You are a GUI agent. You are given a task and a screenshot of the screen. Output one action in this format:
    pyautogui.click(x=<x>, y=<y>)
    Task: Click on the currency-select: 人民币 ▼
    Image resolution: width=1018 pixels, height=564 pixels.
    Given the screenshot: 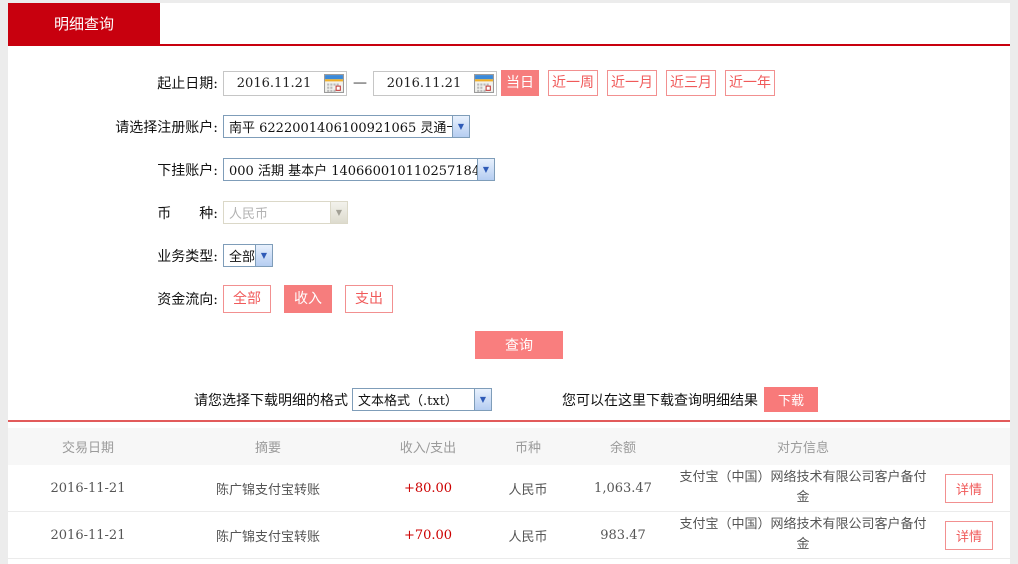 What is the action you would take?
    pyautogui.click(x=285, y=213)
    